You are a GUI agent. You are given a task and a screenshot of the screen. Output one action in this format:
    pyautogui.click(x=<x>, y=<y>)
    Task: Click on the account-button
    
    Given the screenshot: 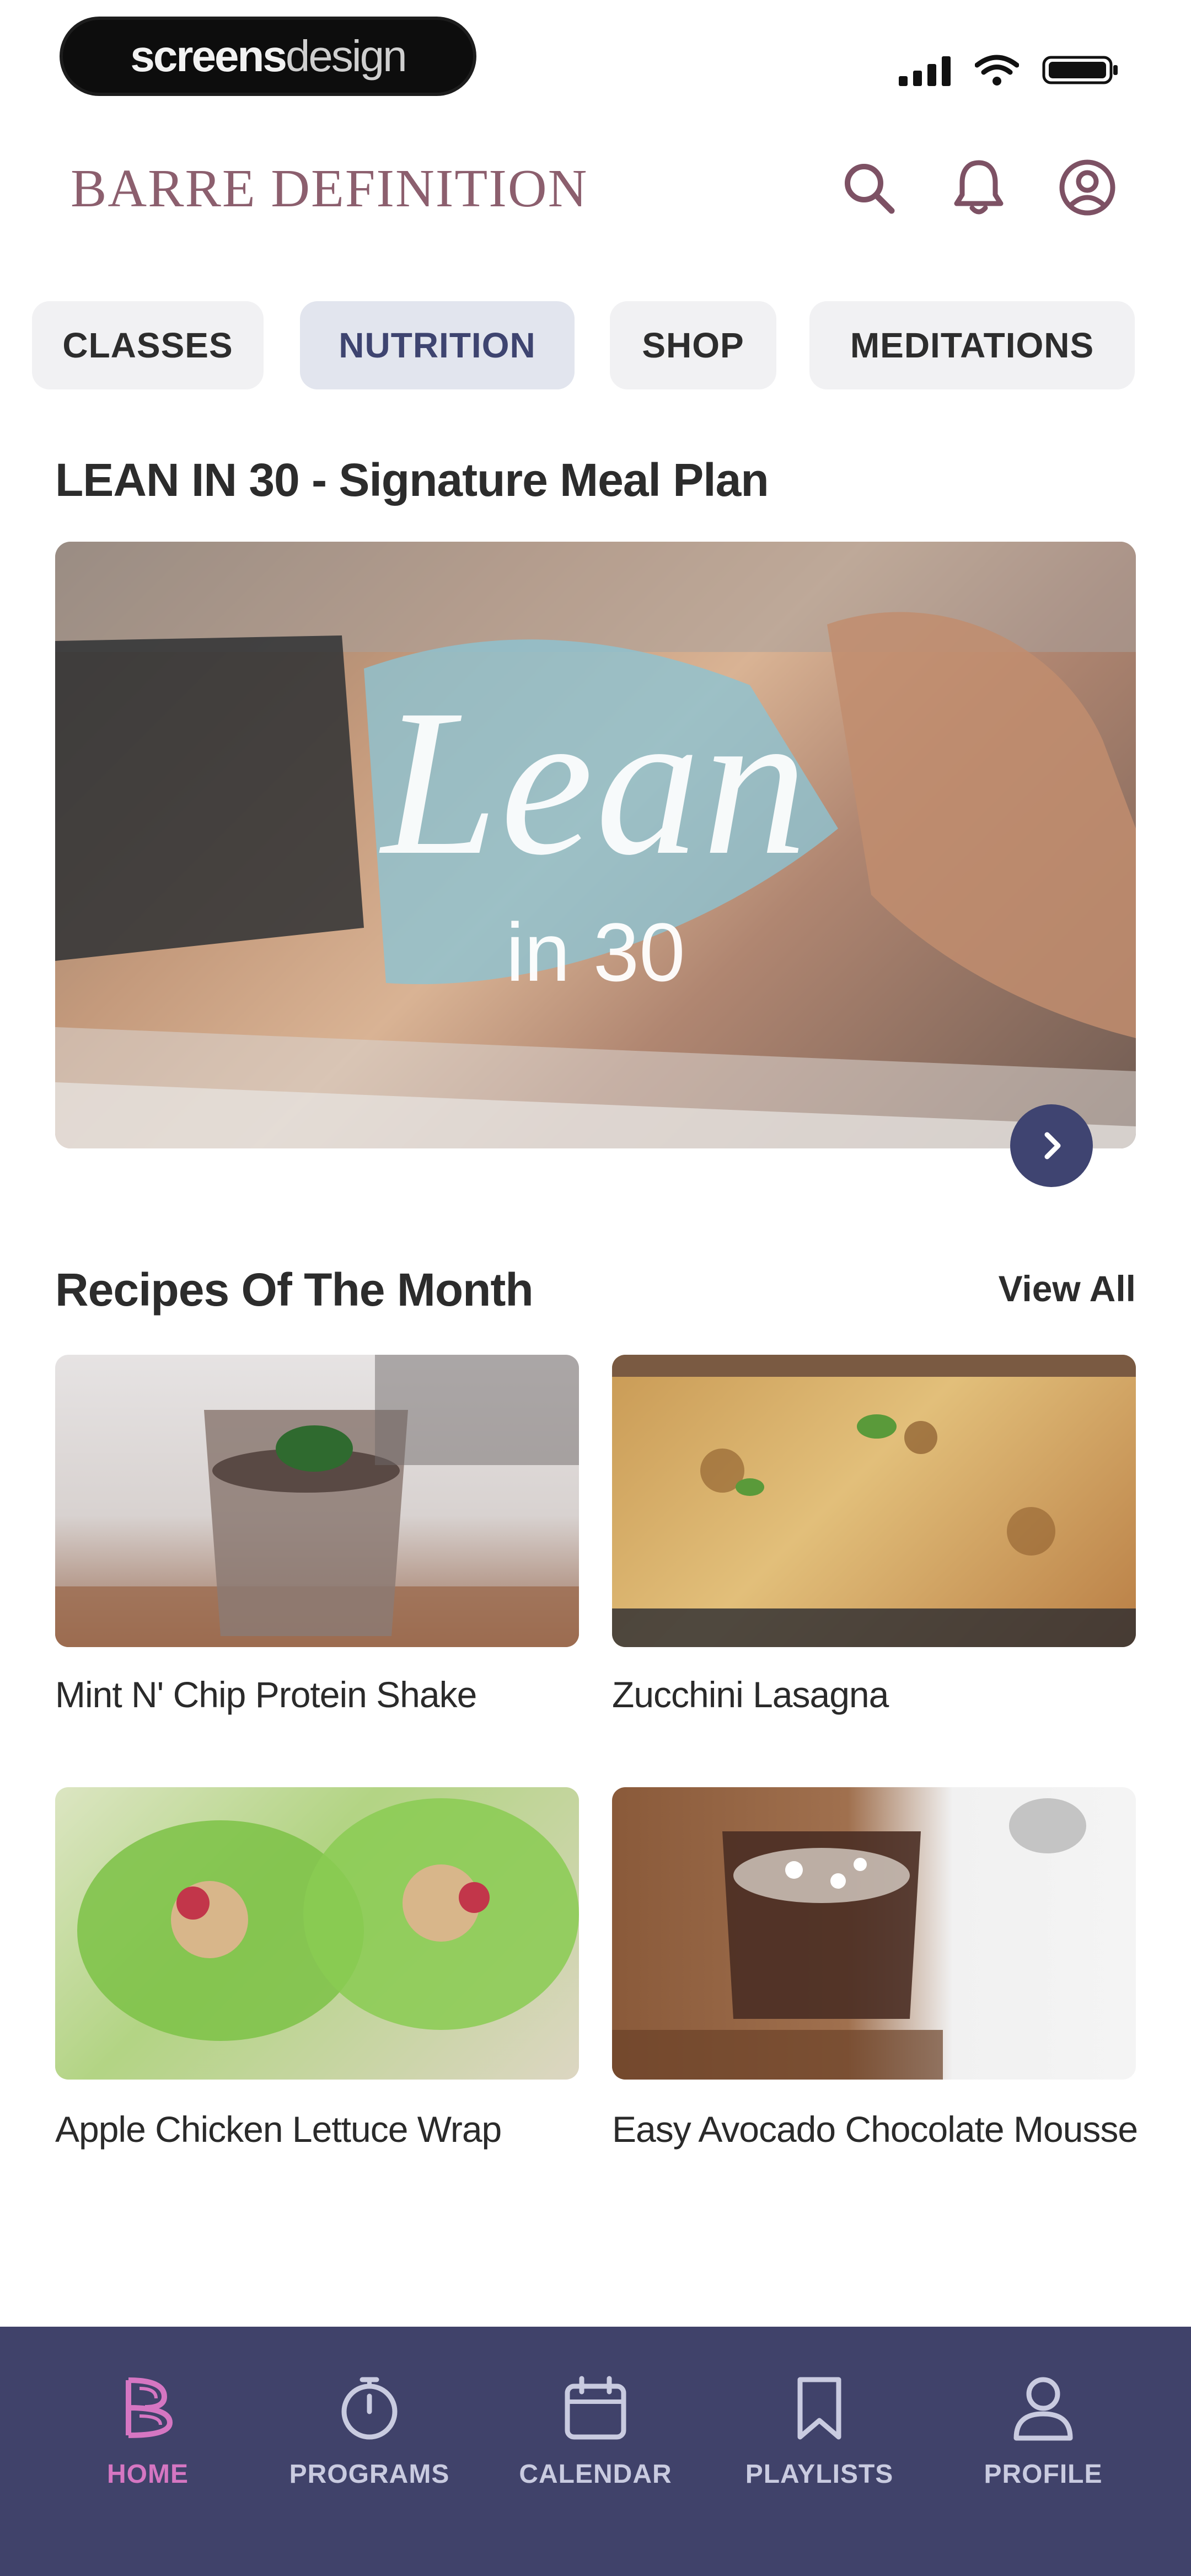 What is the action you would take?
    pyautogui.click(x=1087, y=187)
    